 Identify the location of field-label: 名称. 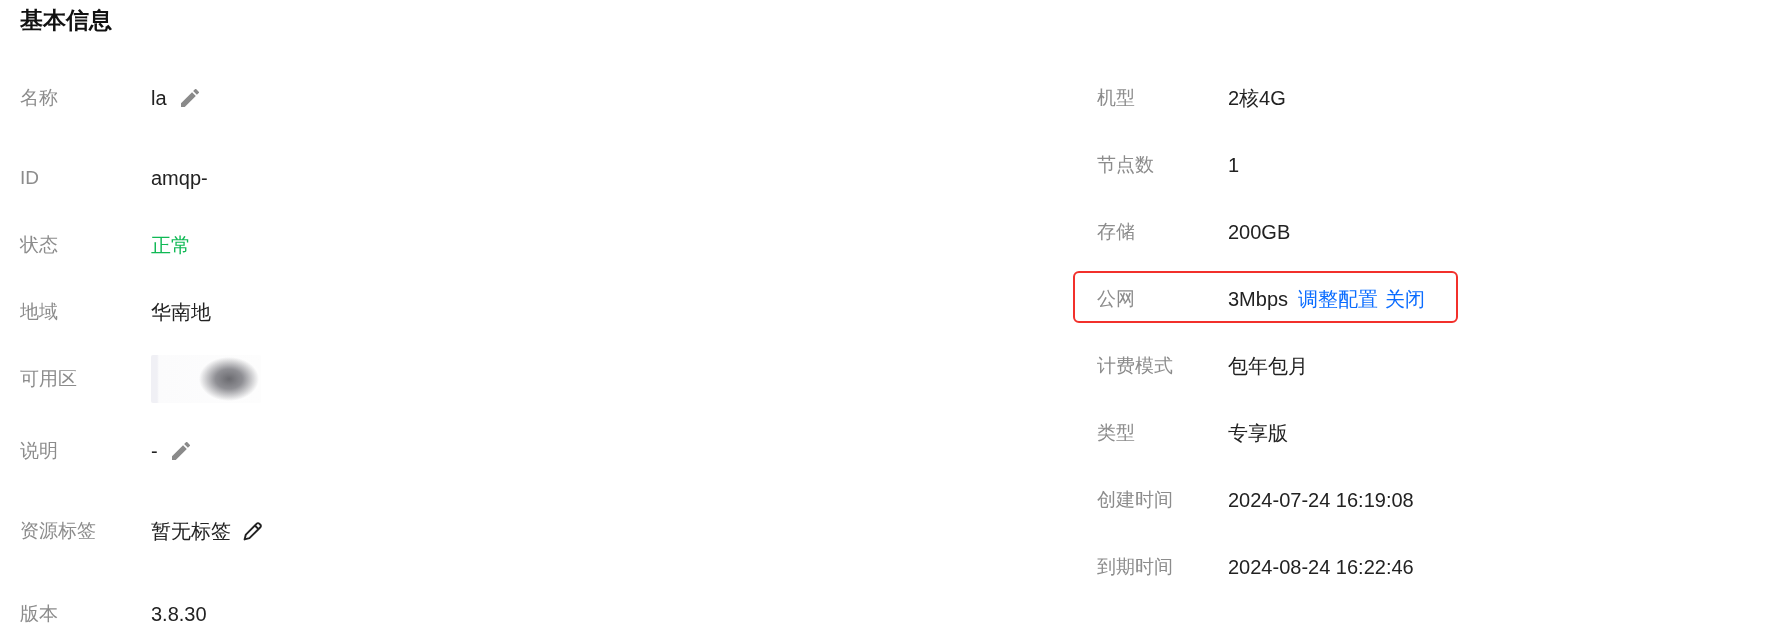
(39, 98).